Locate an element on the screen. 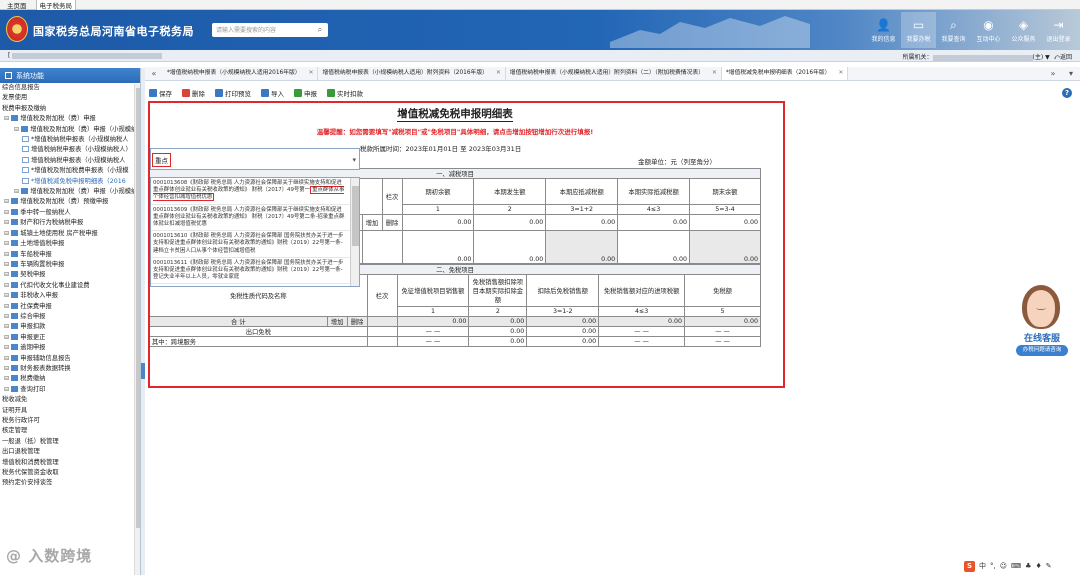 This screenshot has width=1080, height=575. sidebar-item: ⊟ 车船税申报 is located at coordinates (70, 255).